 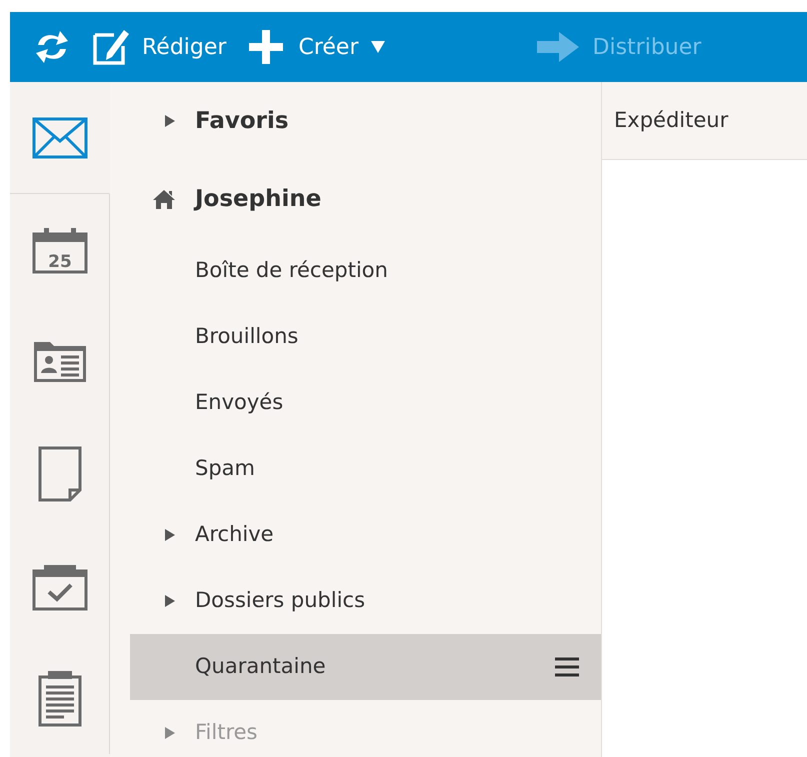 I want to click on folder-group: Josephine, so click(x=365, y=199).